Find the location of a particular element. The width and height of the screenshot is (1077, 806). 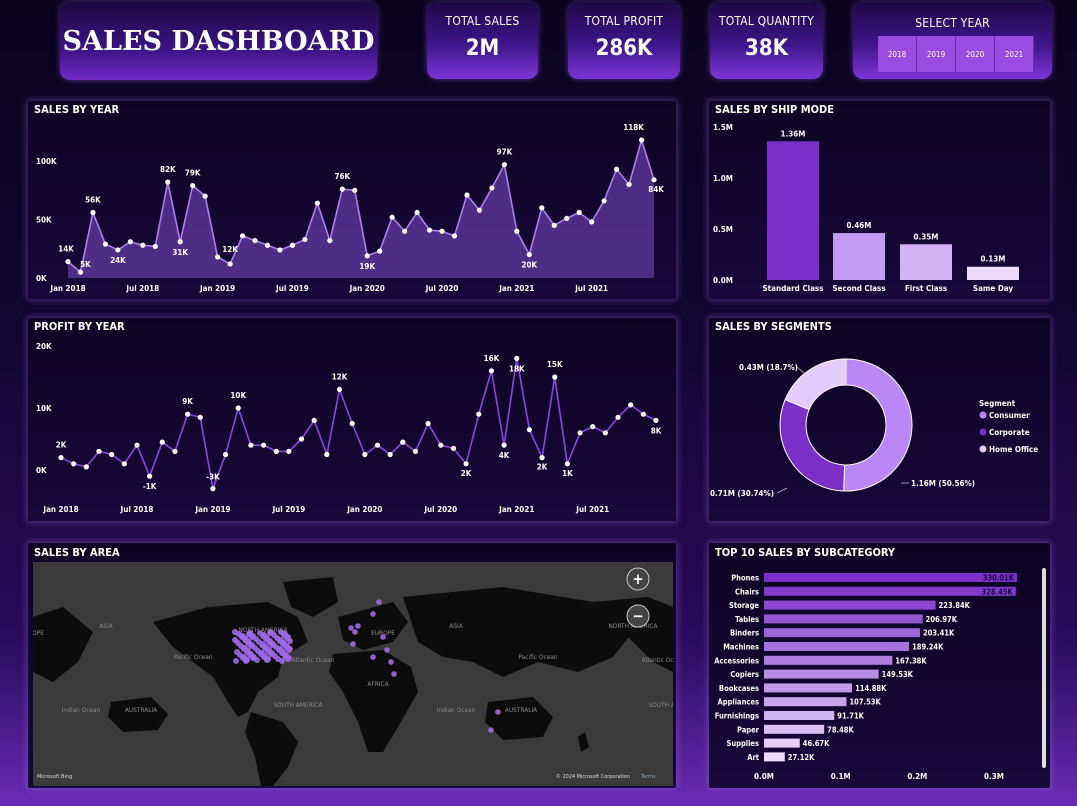

data-label: 20K is located at coordinates (530, 265).